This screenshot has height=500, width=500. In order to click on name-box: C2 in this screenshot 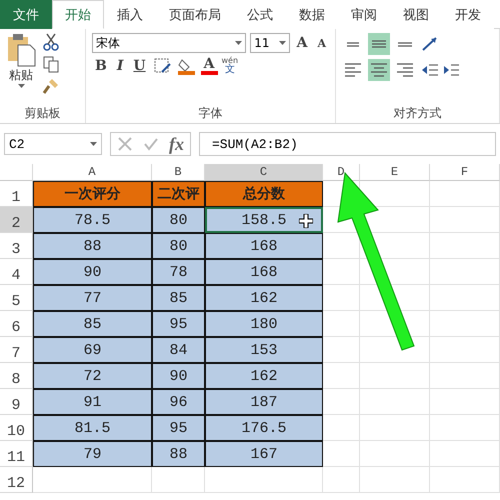, I will do `click(53, 144)`.